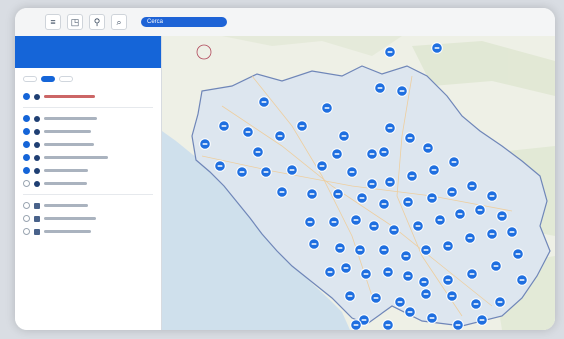 The width and height of the screenshot is (564, 339). I want to click on search-icon: ⌕, so click(119, 22).